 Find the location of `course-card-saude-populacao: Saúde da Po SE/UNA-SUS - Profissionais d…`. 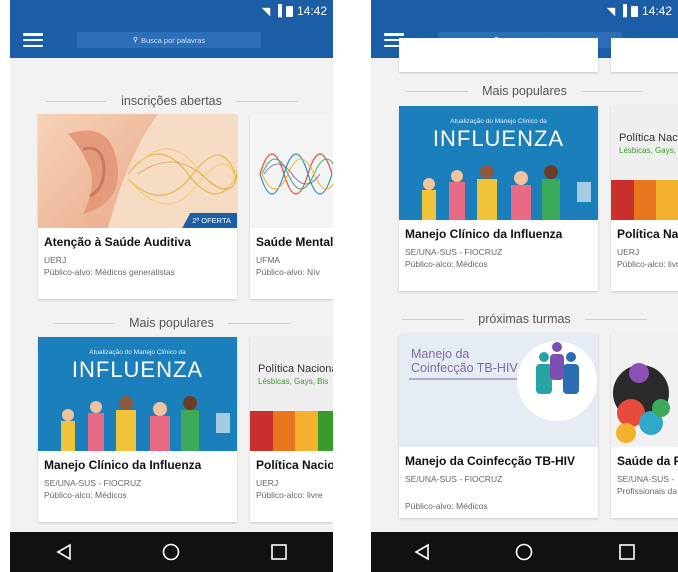

course-card-saude-populacao: Saúde da Po SE/UNA-SUS - Profissionais d… is located at coordinates (644, 425).